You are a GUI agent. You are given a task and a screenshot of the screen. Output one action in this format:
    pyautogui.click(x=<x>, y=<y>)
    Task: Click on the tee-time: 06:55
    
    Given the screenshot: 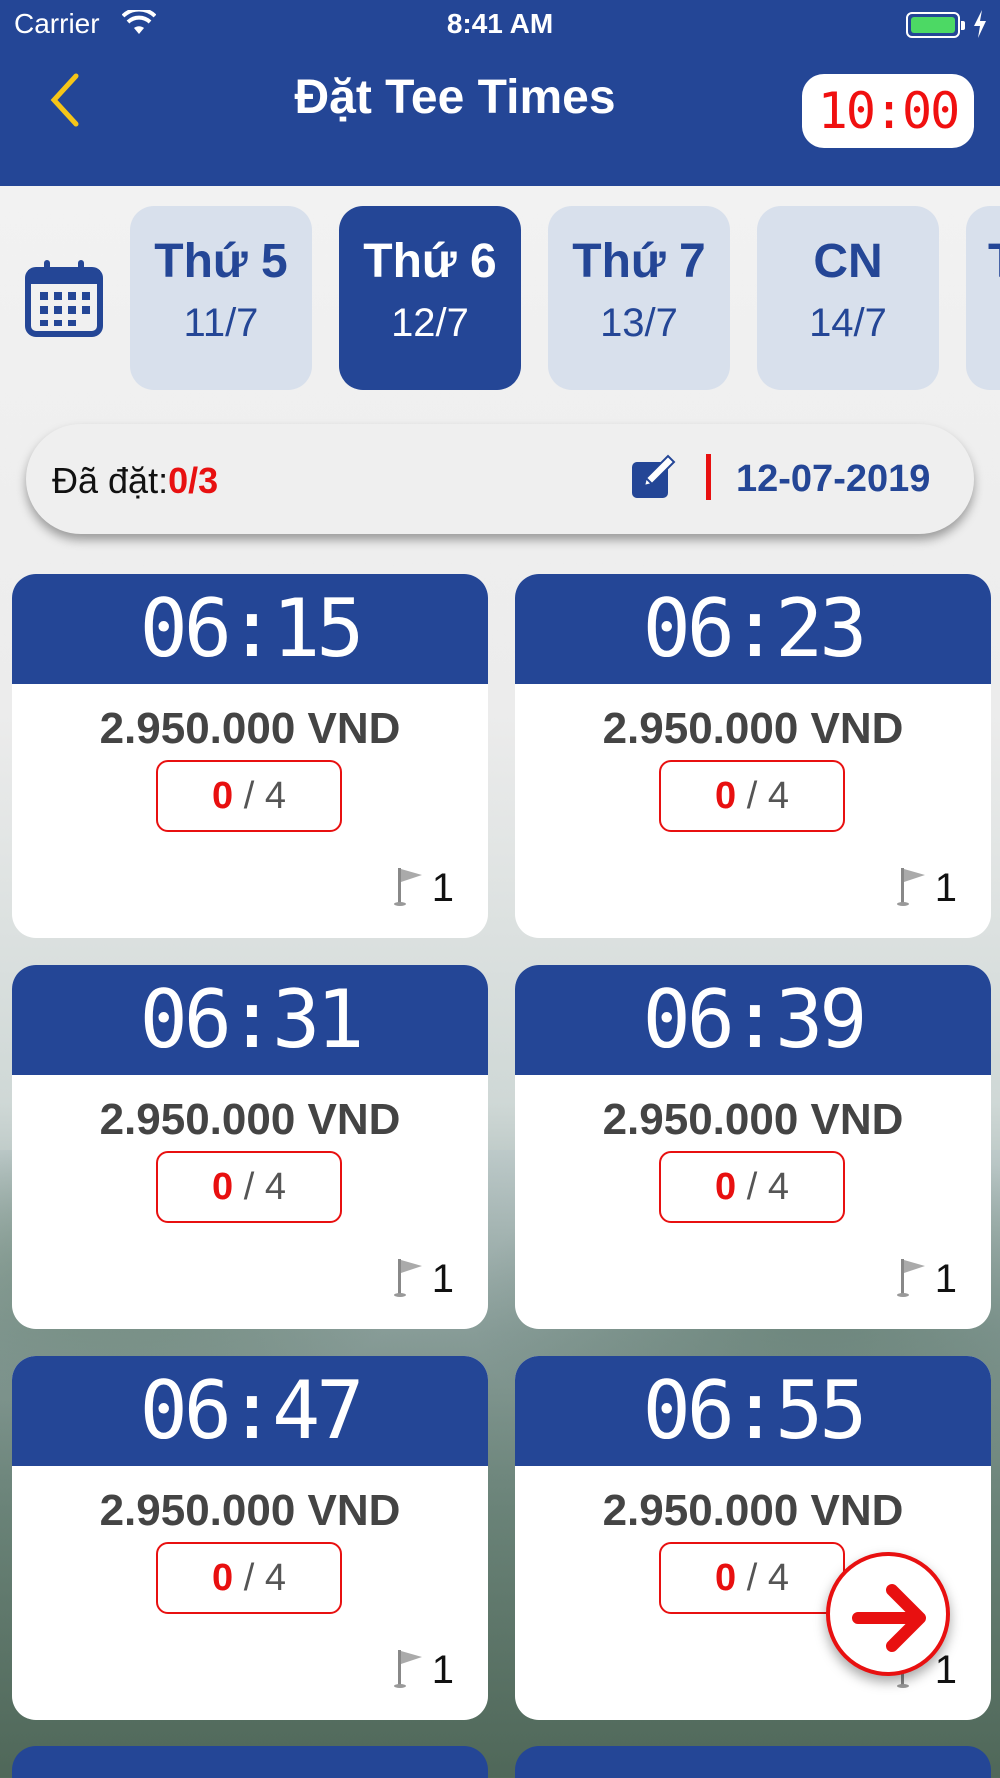 What is the action you would take?
    pyautogui.click(x=753, y=1411)
    